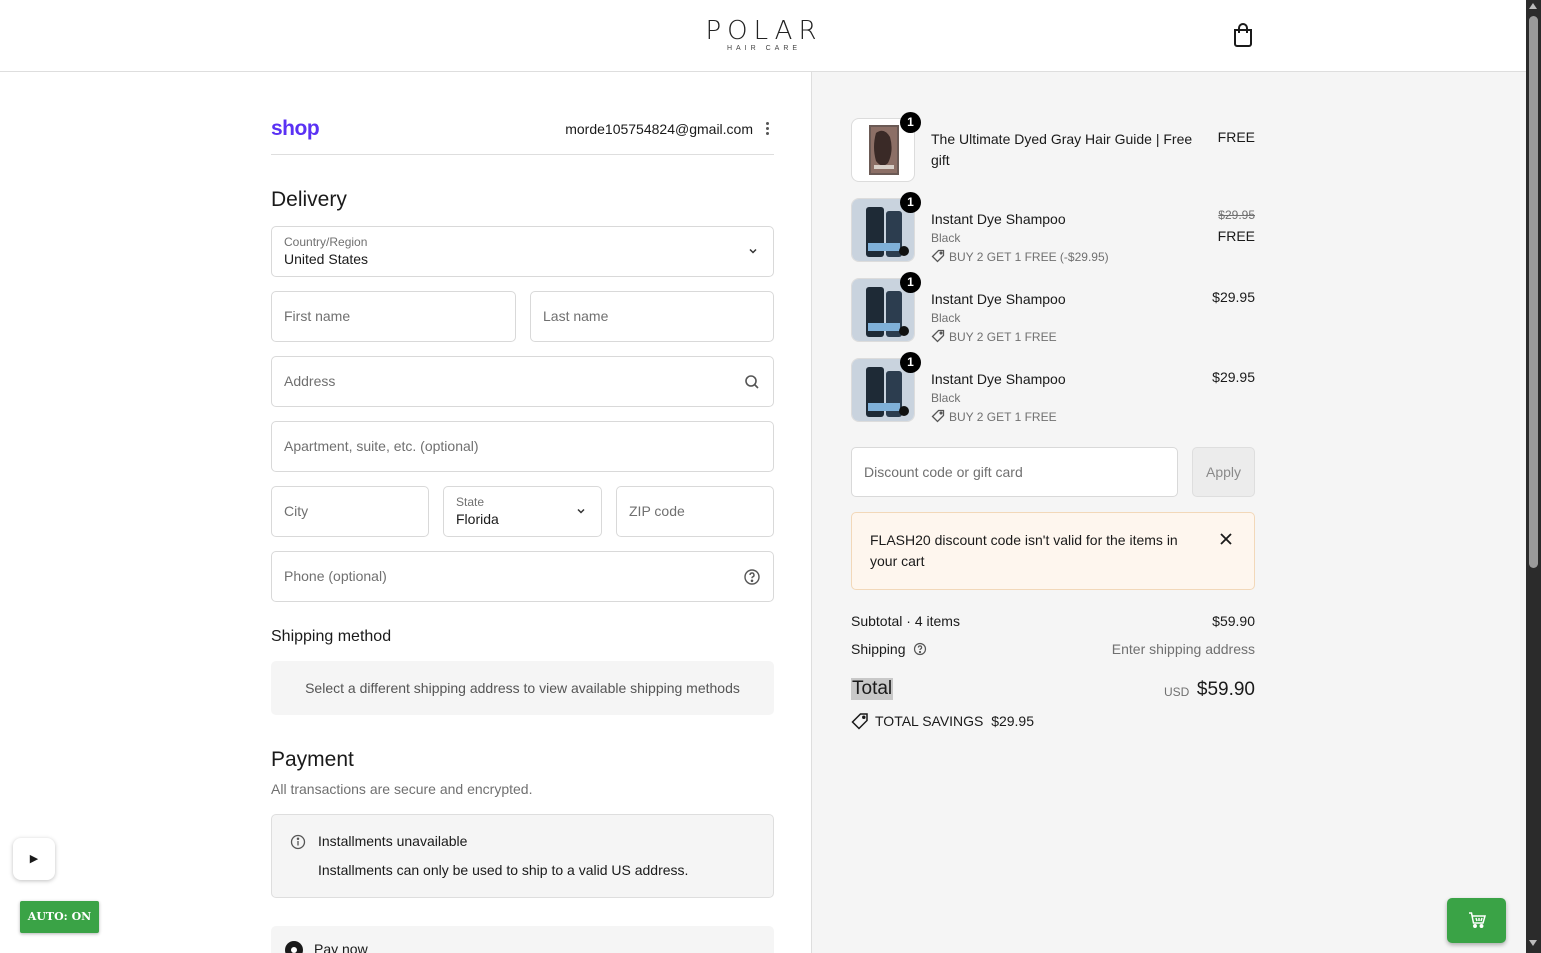 This screenshot has height=953, width=1541. What do you see at coordinates (1053, 621) in the screenshot?
I see `subtotal-row: Subtotal · 4 items $59.90` at bounding box center [1053, 621].